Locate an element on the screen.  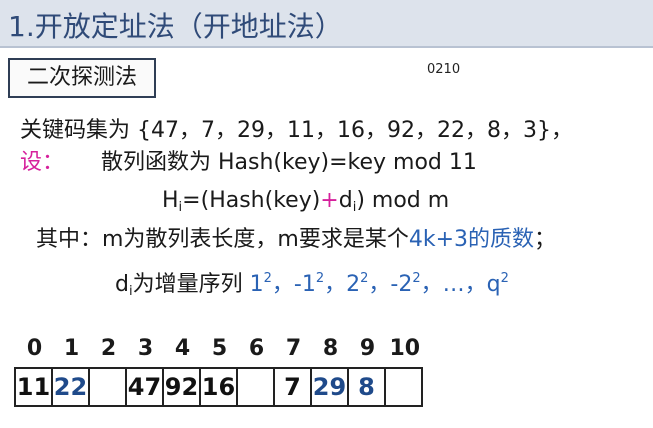
seq-exponent-3: 2 is located at coordinates (416, 278).